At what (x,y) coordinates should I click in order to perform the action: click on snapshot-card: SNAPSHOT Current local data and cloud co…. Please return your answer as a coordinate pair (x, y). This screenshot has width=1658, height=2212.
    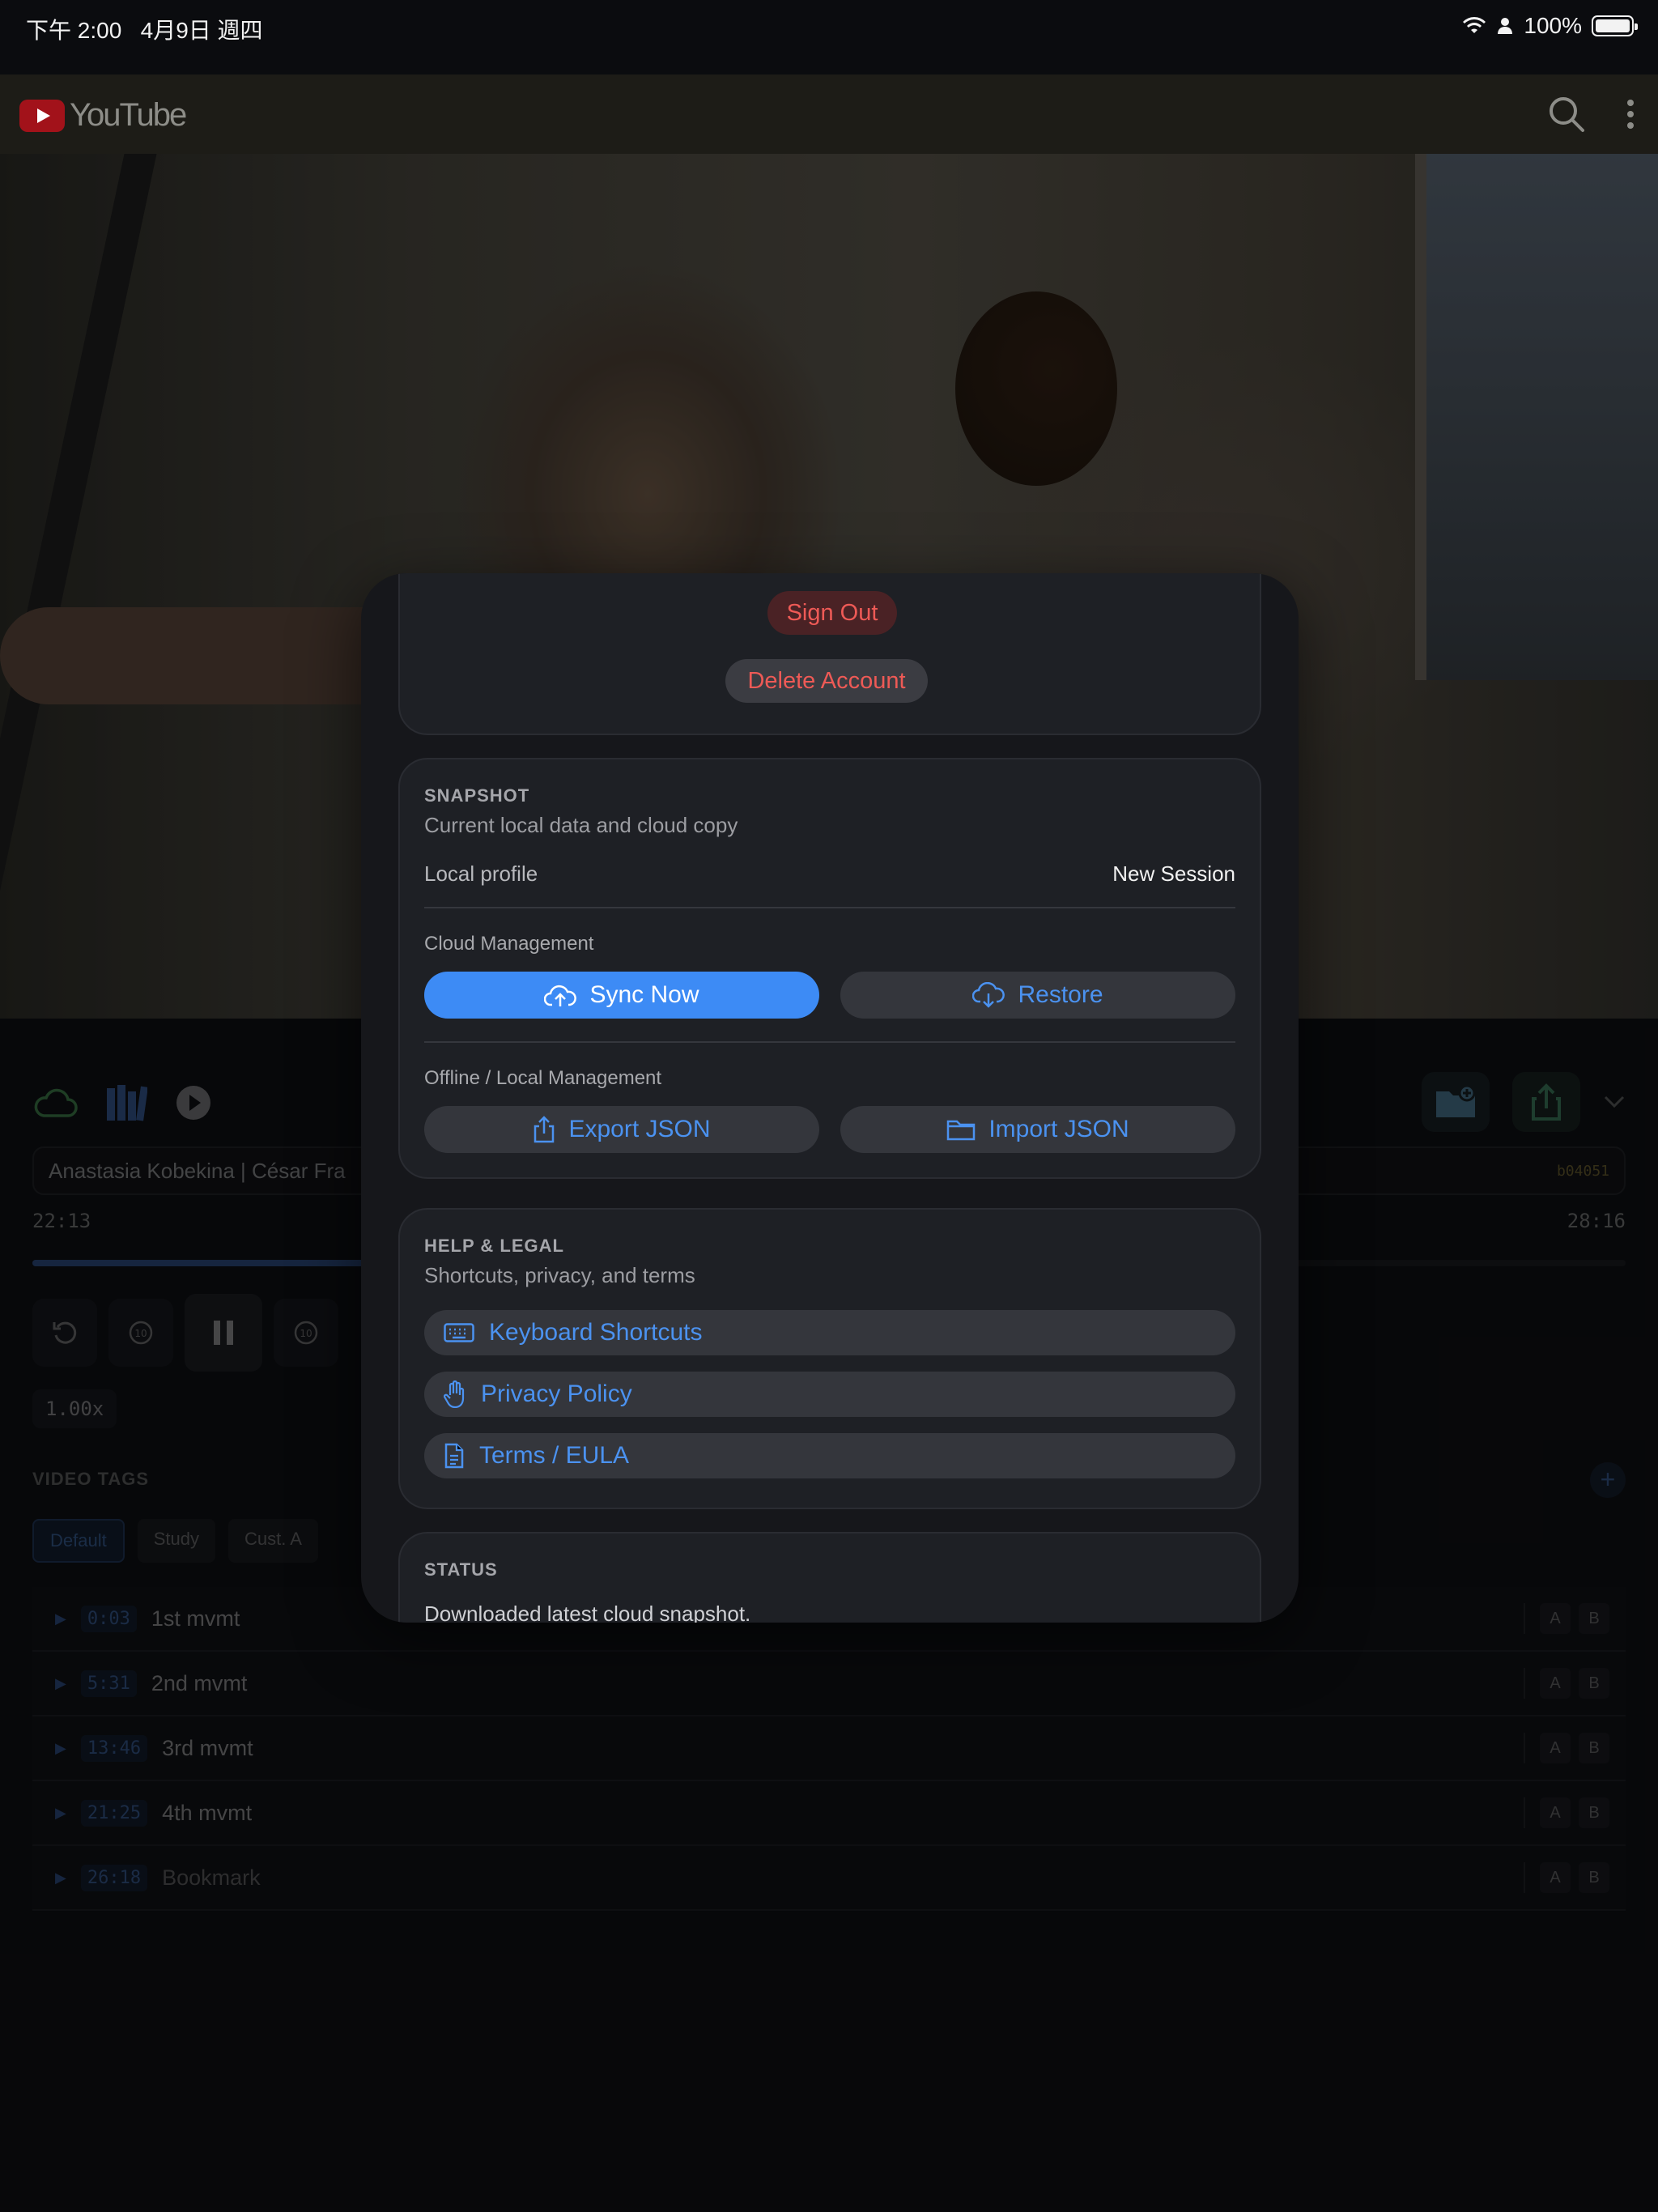
    Looking at the image, I should click on (829, 969).